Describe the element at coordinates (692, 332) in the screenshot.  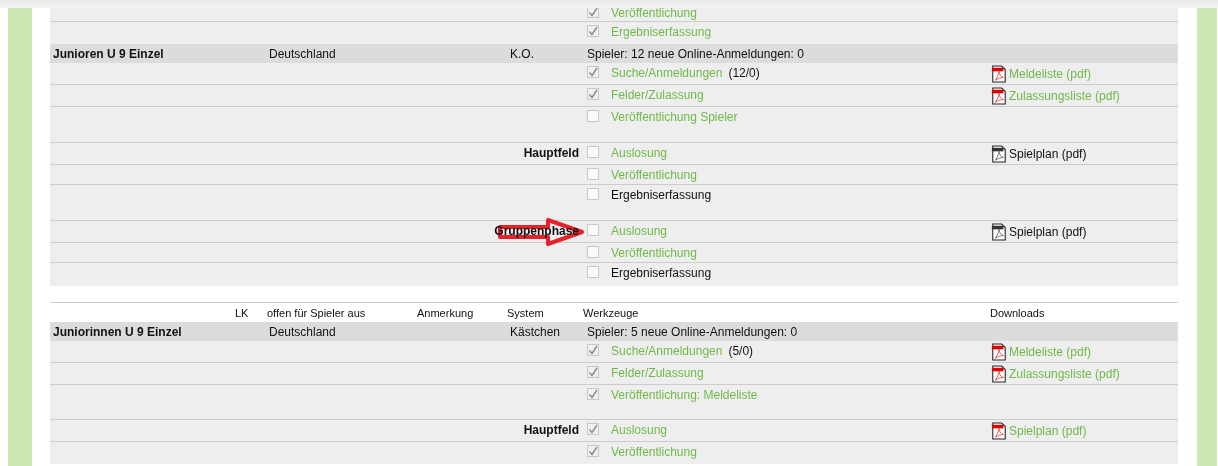
I see `summary-text: Spieler: 5 neue Online-Anmeldungen: 0` at that location.